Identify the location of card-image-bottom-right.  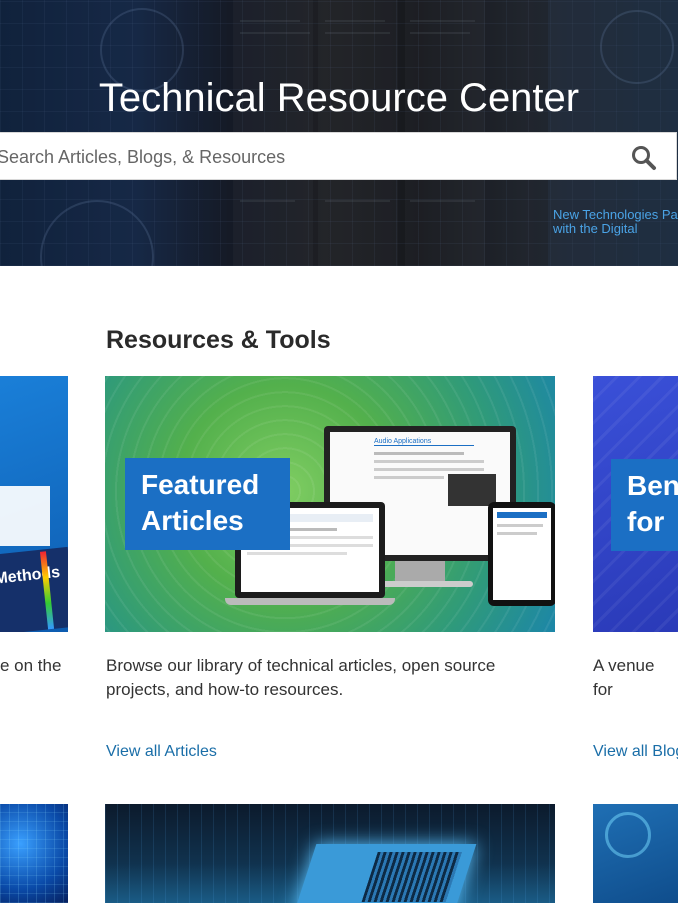
(635, 853).